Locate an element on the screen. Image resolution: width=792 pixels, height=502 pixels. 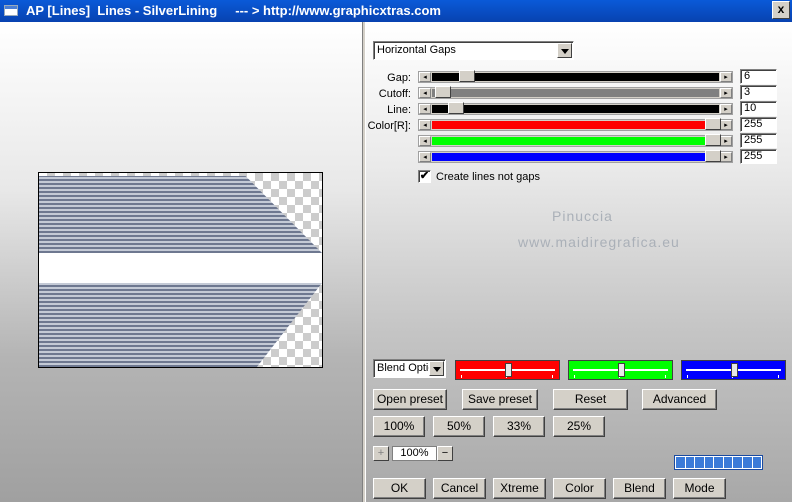
watermark-url: www.maidiregrafica.eu is located at coordinates (599, 242).